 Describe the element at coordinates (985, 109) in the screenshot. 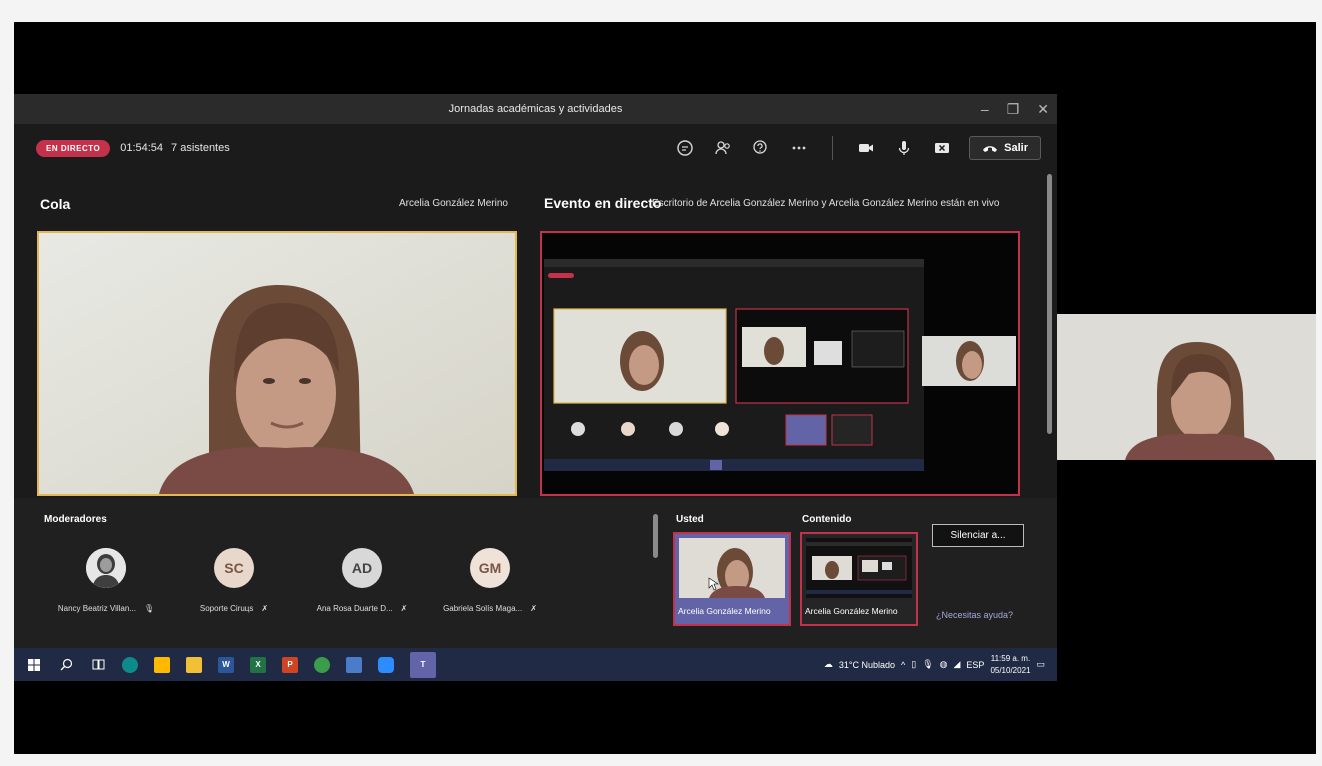

I see `minimize-button: –` at that location.